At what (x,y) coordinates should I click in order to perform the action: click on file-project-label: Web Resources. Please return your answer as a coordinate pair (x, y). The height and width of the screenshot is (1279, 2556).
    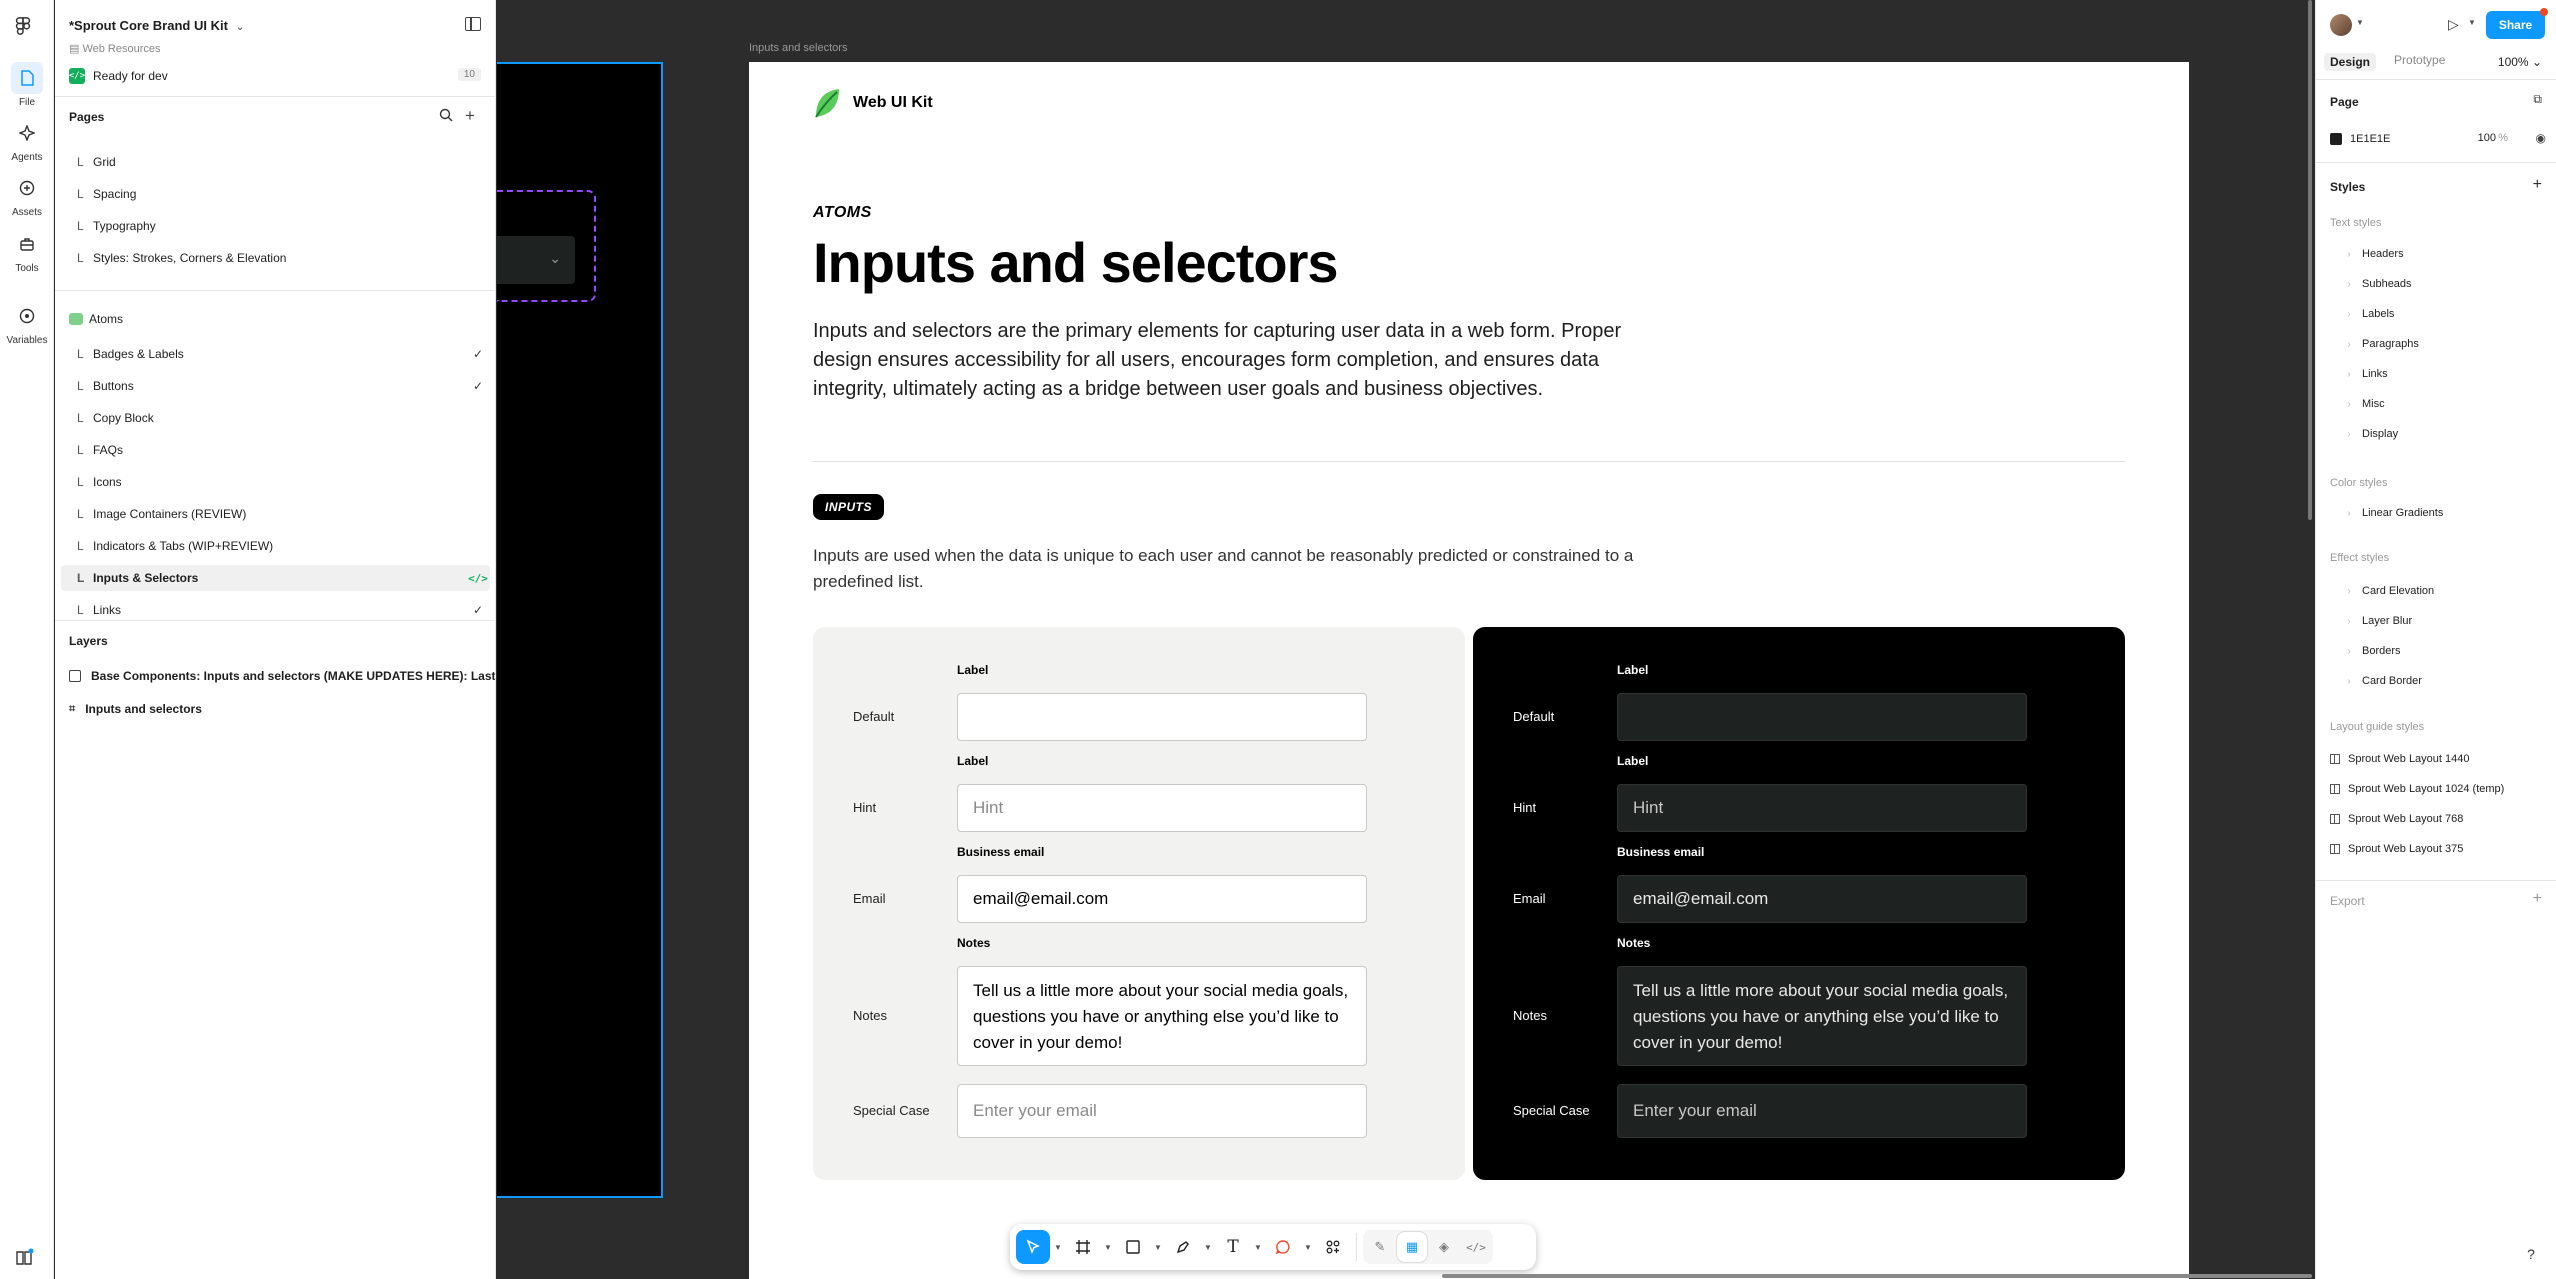
    Looking at the image, I should click on (121, 49).